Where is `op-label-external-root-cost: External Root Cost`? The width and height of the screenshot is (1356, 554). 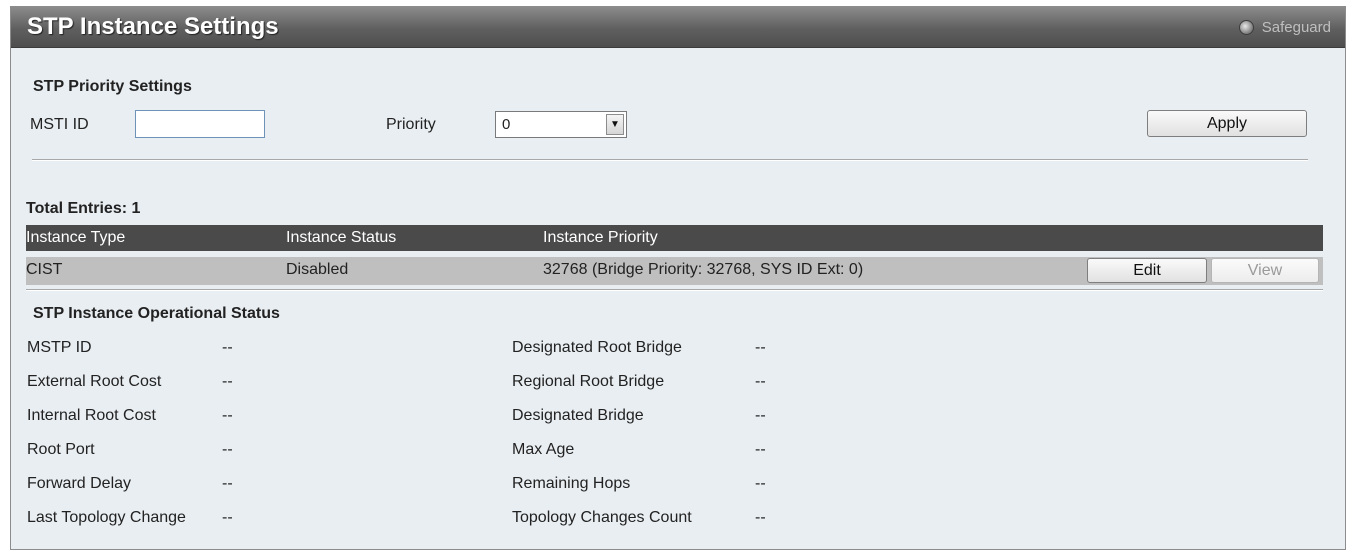 op-label-external-root-cost: External Root Cost is located at coordinates (94, 381).